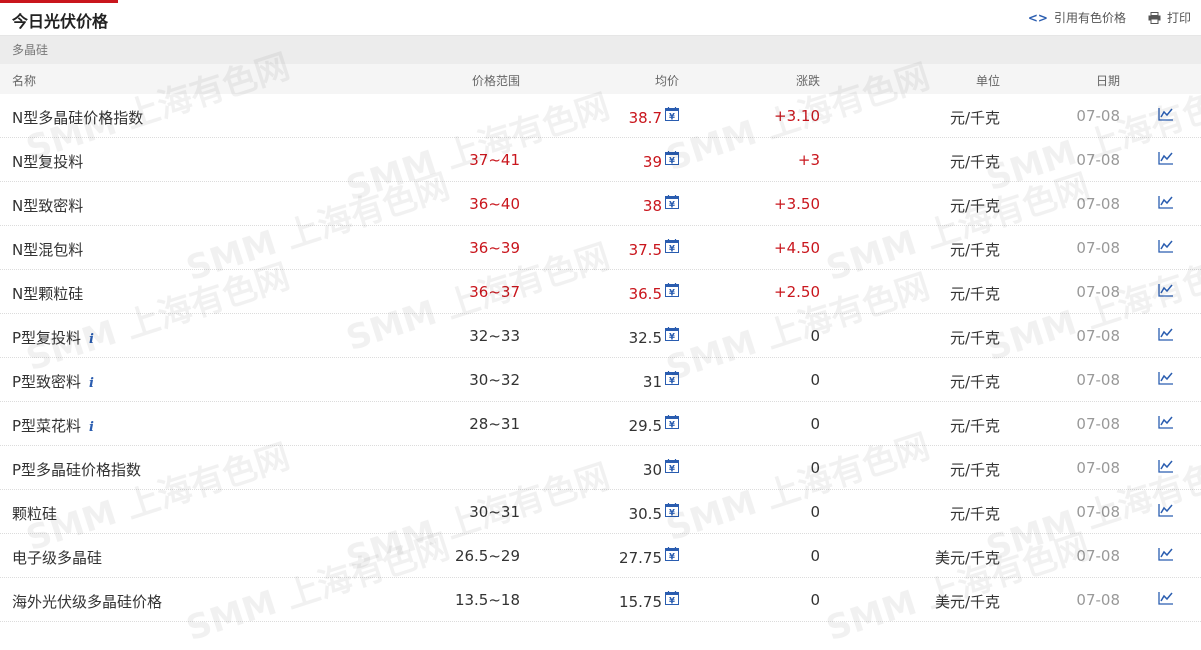 This screenshot has width=1201, height=650. Describe the element at coordinates (645, 338) in the screenshot. I see `average-price: 32.5` at that location.